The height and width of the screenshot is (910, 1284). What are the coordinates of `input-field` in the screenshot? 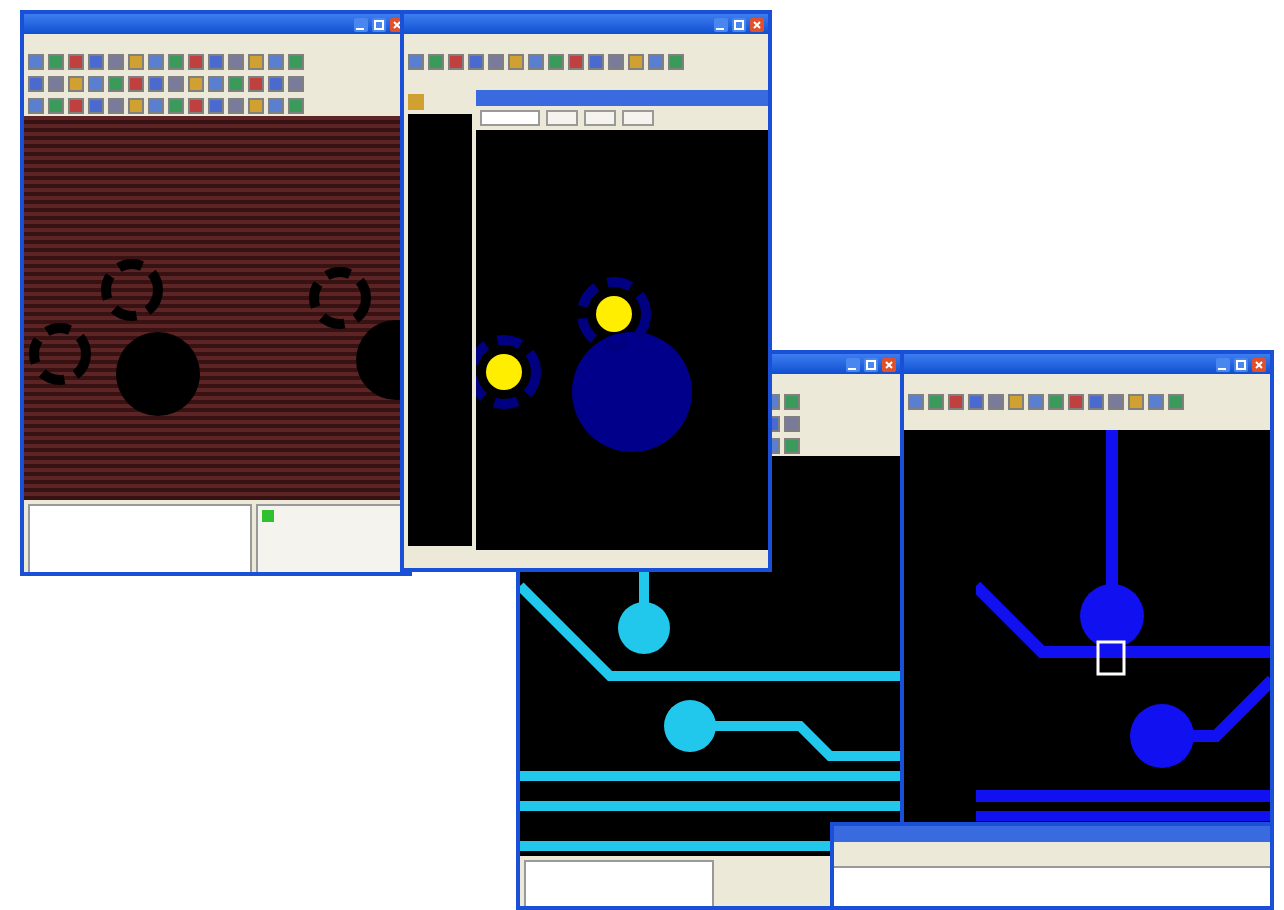 It's located at (510, 118).